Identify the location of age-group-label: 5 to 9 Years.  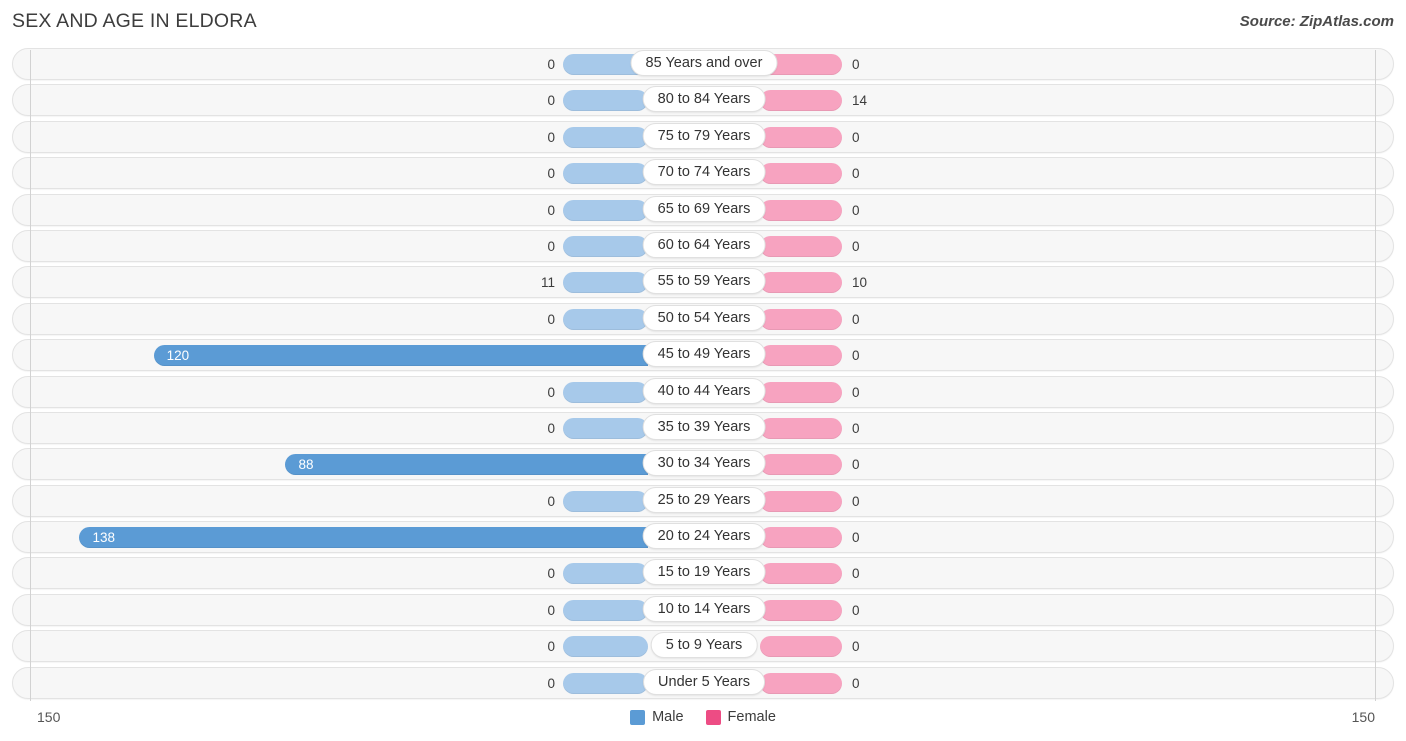
(704, 645).